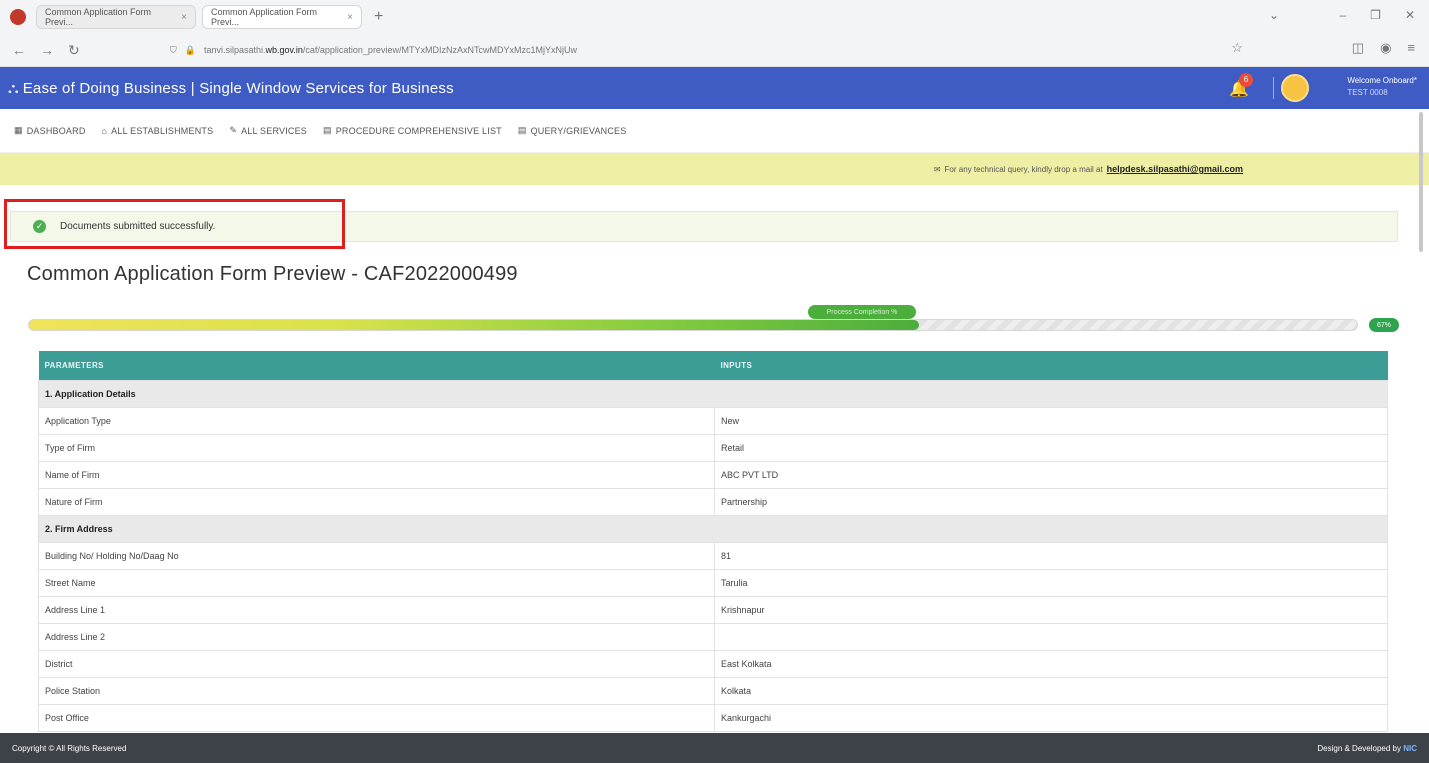 This screenshot has height=763, width=1429. Describe the element at coordinates (713, 365) in the screenshot. I see `table-header-row: PARAMETERS INPUTS` at that location.